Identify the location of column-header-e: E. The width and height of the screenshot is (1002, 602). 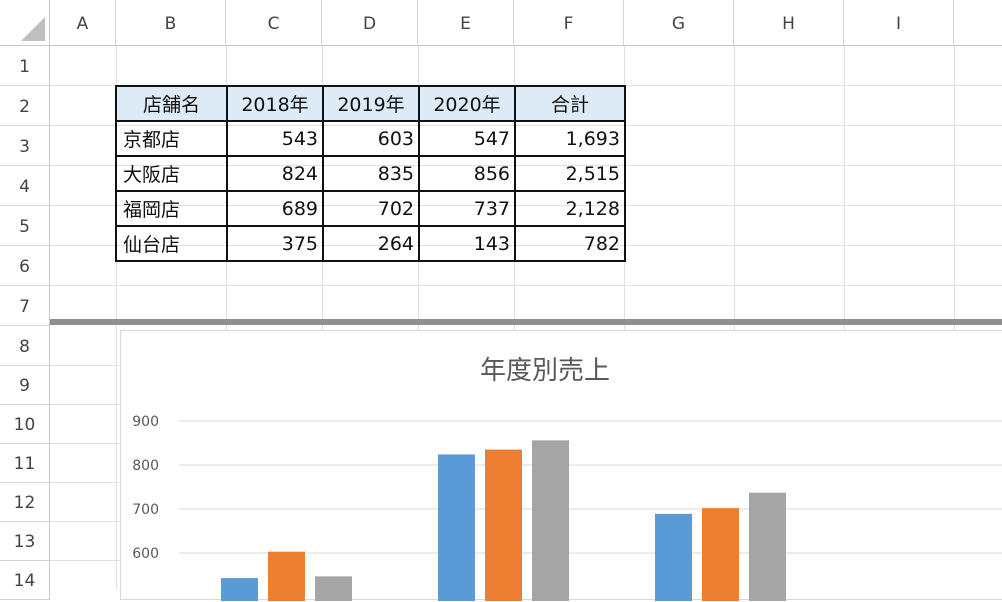
(466, 23).